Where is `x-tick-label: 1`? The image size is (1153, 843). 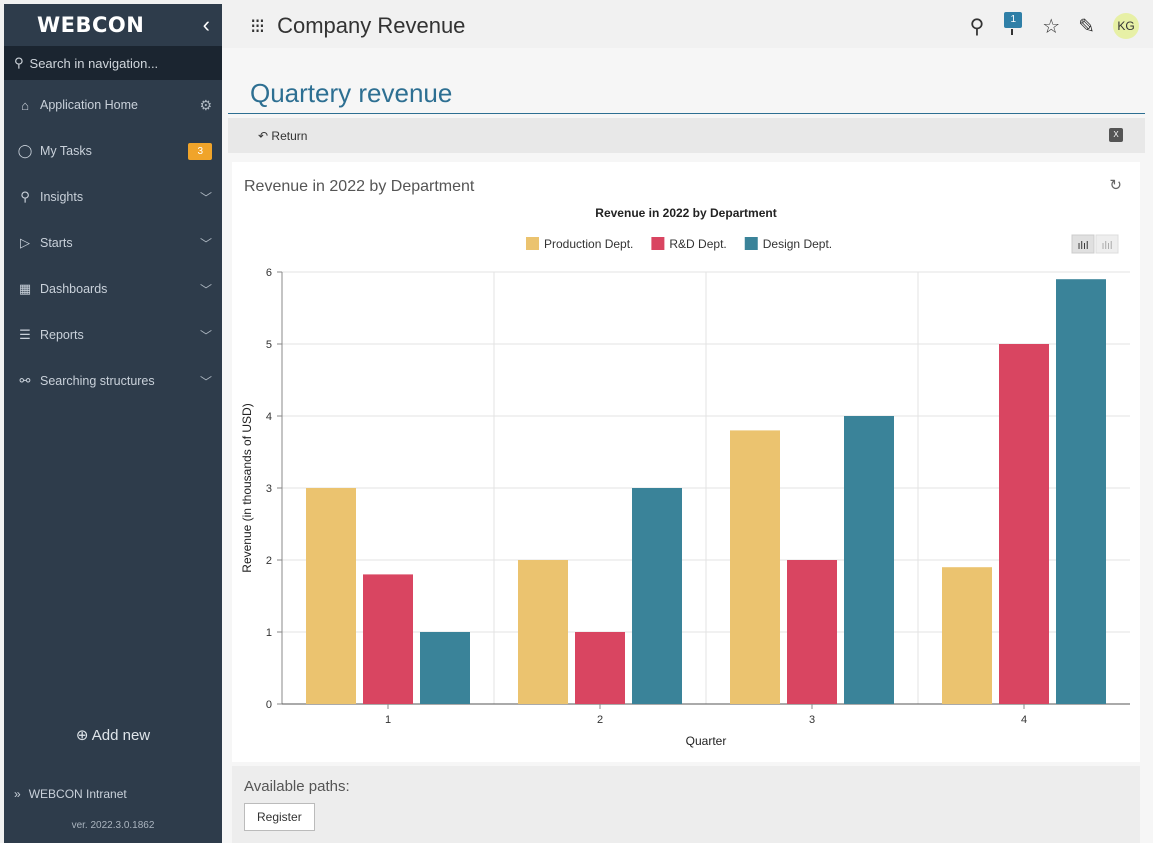 x-tick-label: 1 is located at coordinates (388, 720).